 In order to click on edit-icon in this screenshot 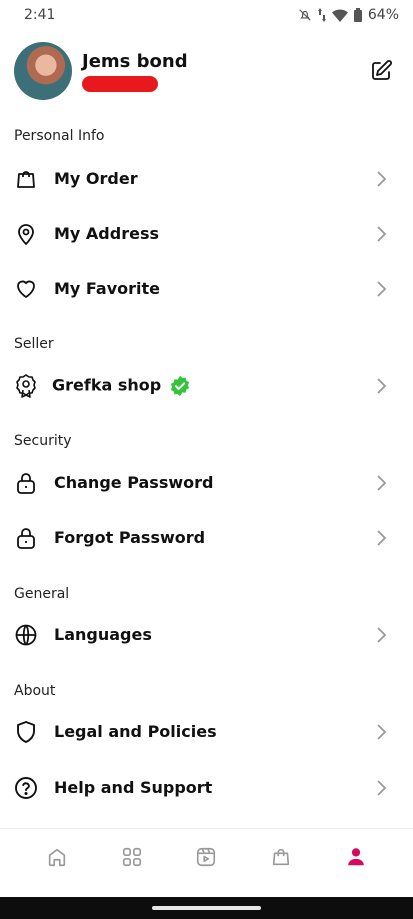, I will do `click(382, 70)`.